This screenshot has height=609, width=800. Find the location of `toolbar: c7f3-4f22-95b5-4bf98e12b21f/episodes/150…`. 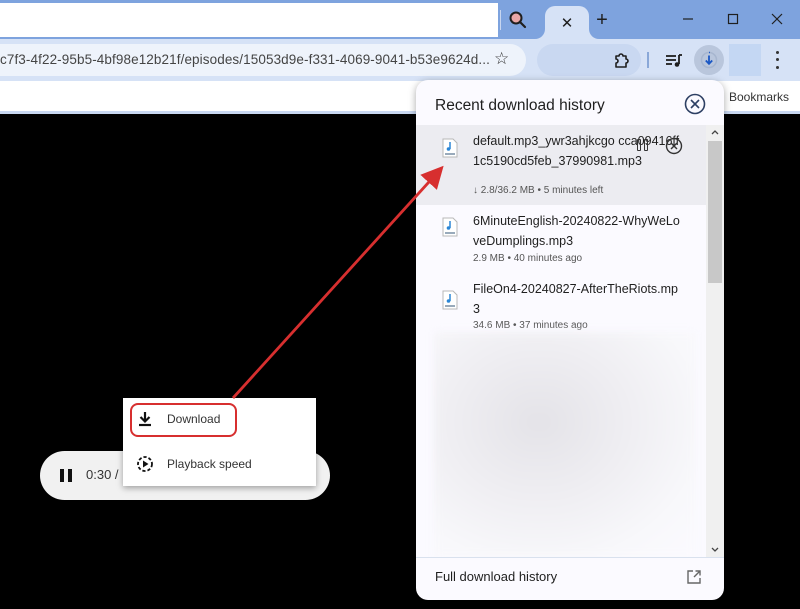

toolbar: c7f3-4f22-95b5-4bf98e12b21f/episodes/150… is located at coordinates (400, 60).